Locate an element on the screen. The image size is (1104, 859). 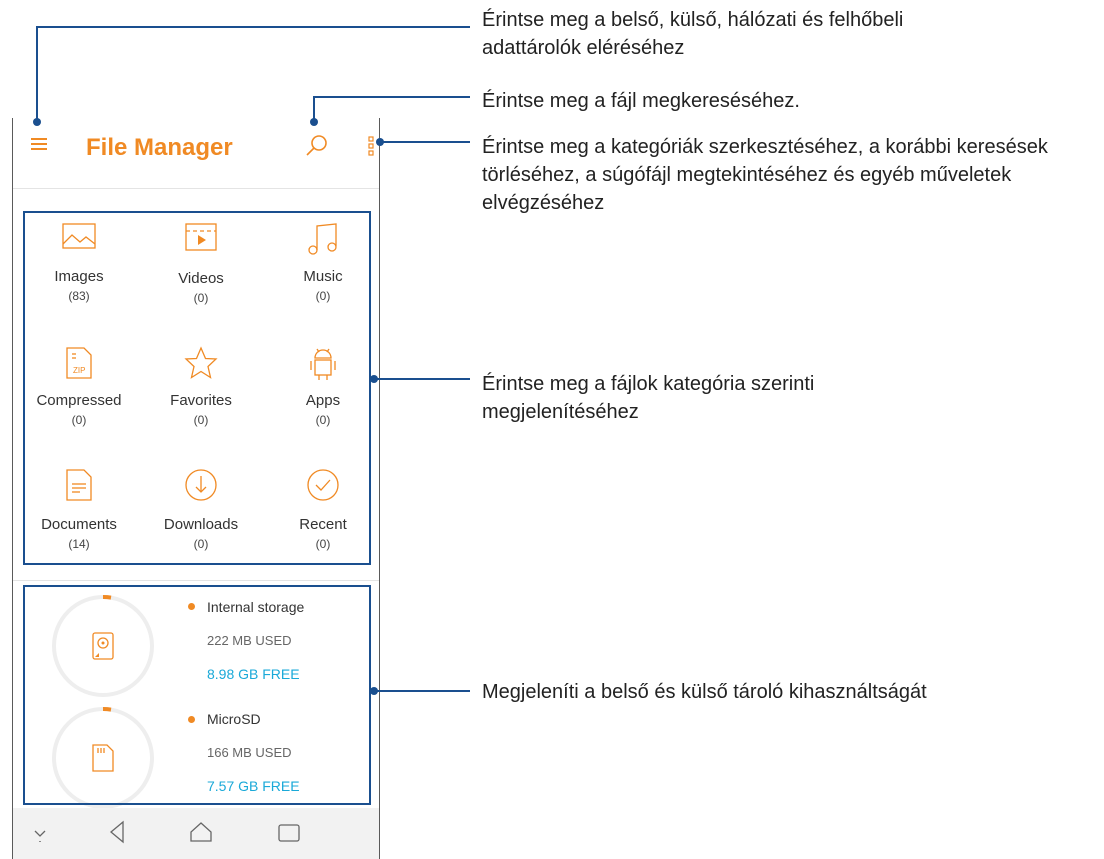
app-title: File Manager is located at coordinates (159, 147).